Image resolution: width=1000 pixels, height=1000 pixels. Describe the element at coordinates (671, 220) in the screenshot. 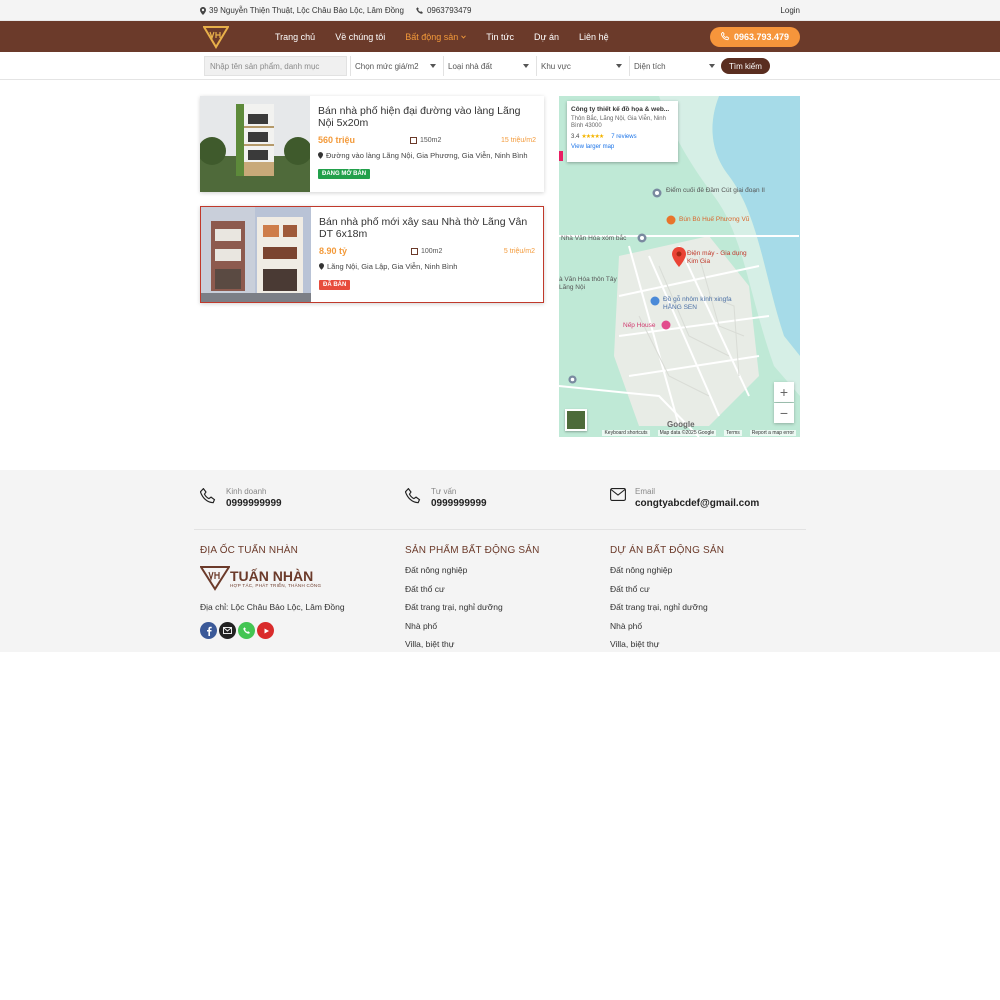

I see `restaurant-marker-icon` at that location.